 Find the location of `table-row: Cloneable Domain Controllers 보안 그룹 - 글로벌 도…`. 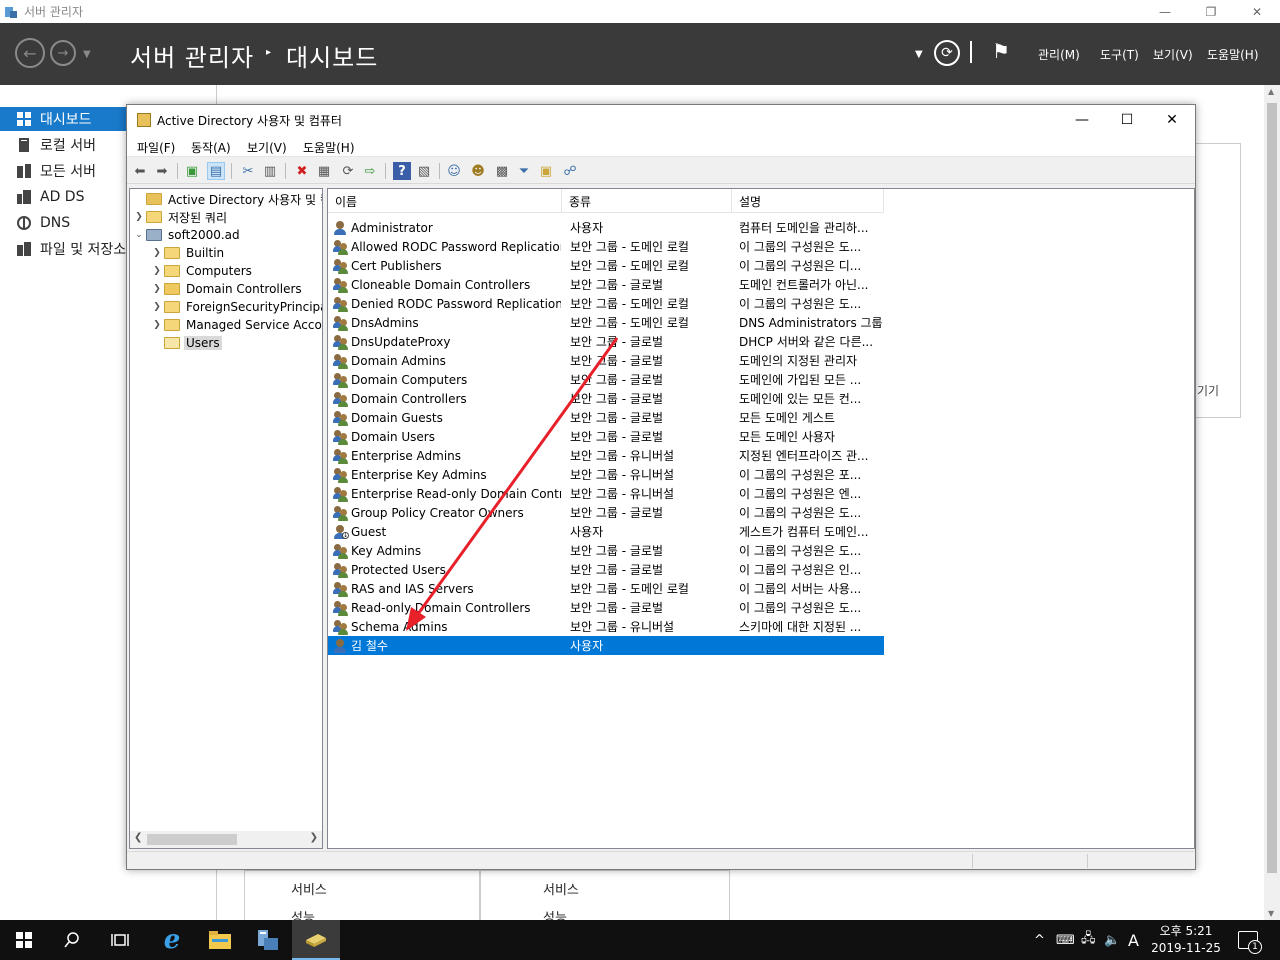

table-row: Cloneable Domain Controllers 보안 그룹 - 글로벌 도… is located at coordinates (606, 284).